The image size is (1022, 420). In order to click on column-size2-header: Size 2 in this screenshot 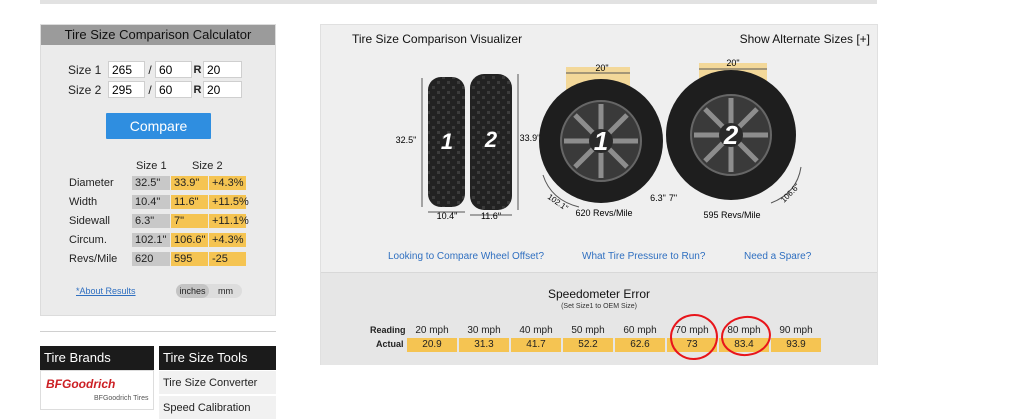, I will do `click(207, 166)`.